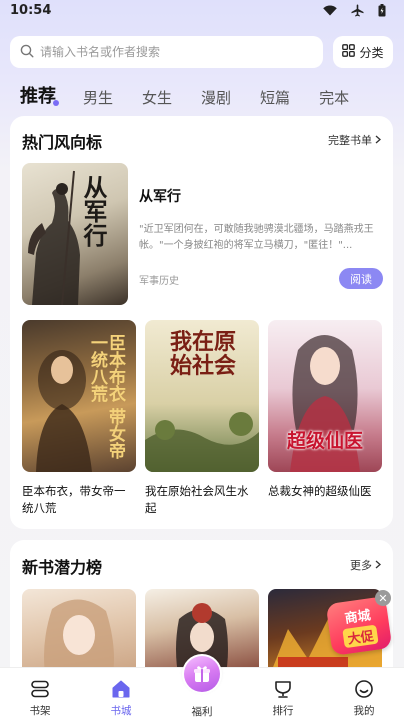 This screenshot has height=718, width=404. I want to click on active-tab-dot, so click(56, 103).